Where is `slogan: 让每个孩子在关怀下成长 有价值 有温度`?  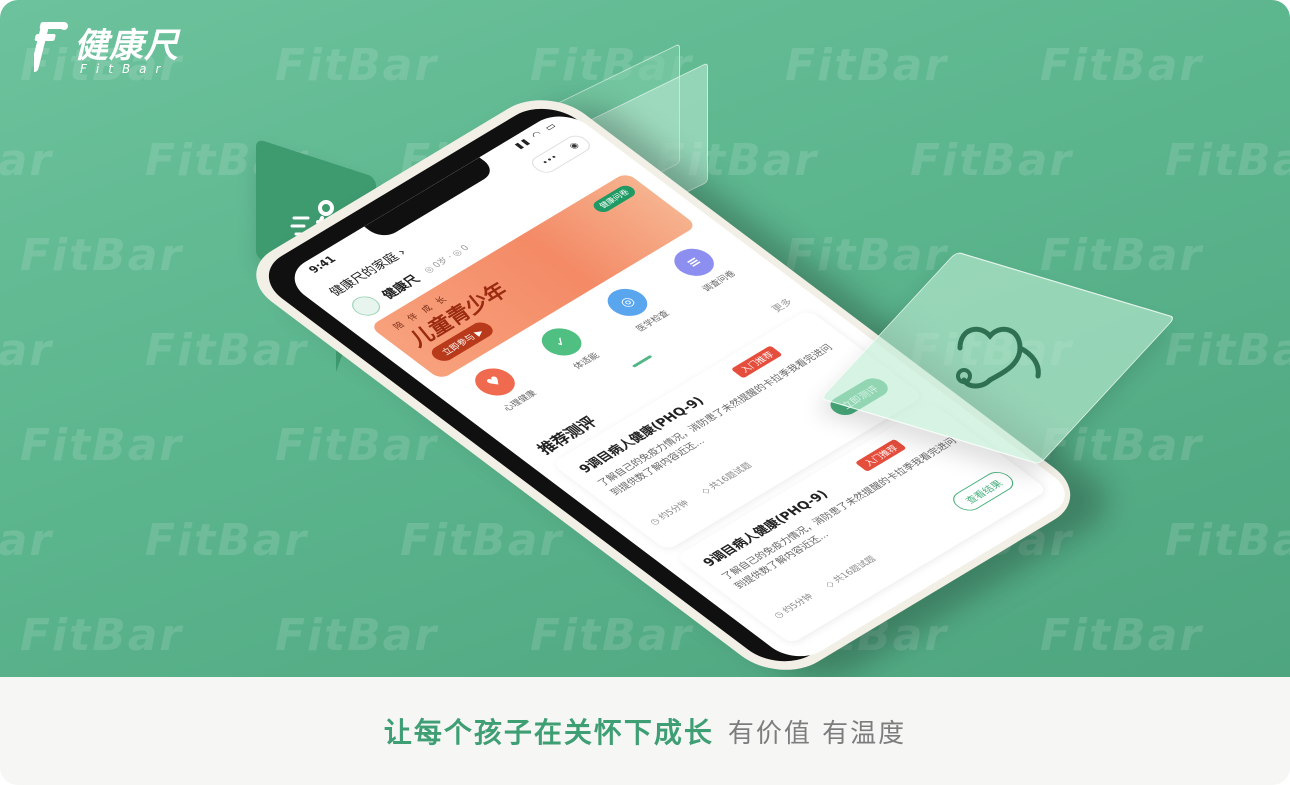
slogan: 让每个孩子在关怀下成长 有价值 有温度 is located at coordinates (645, 731).